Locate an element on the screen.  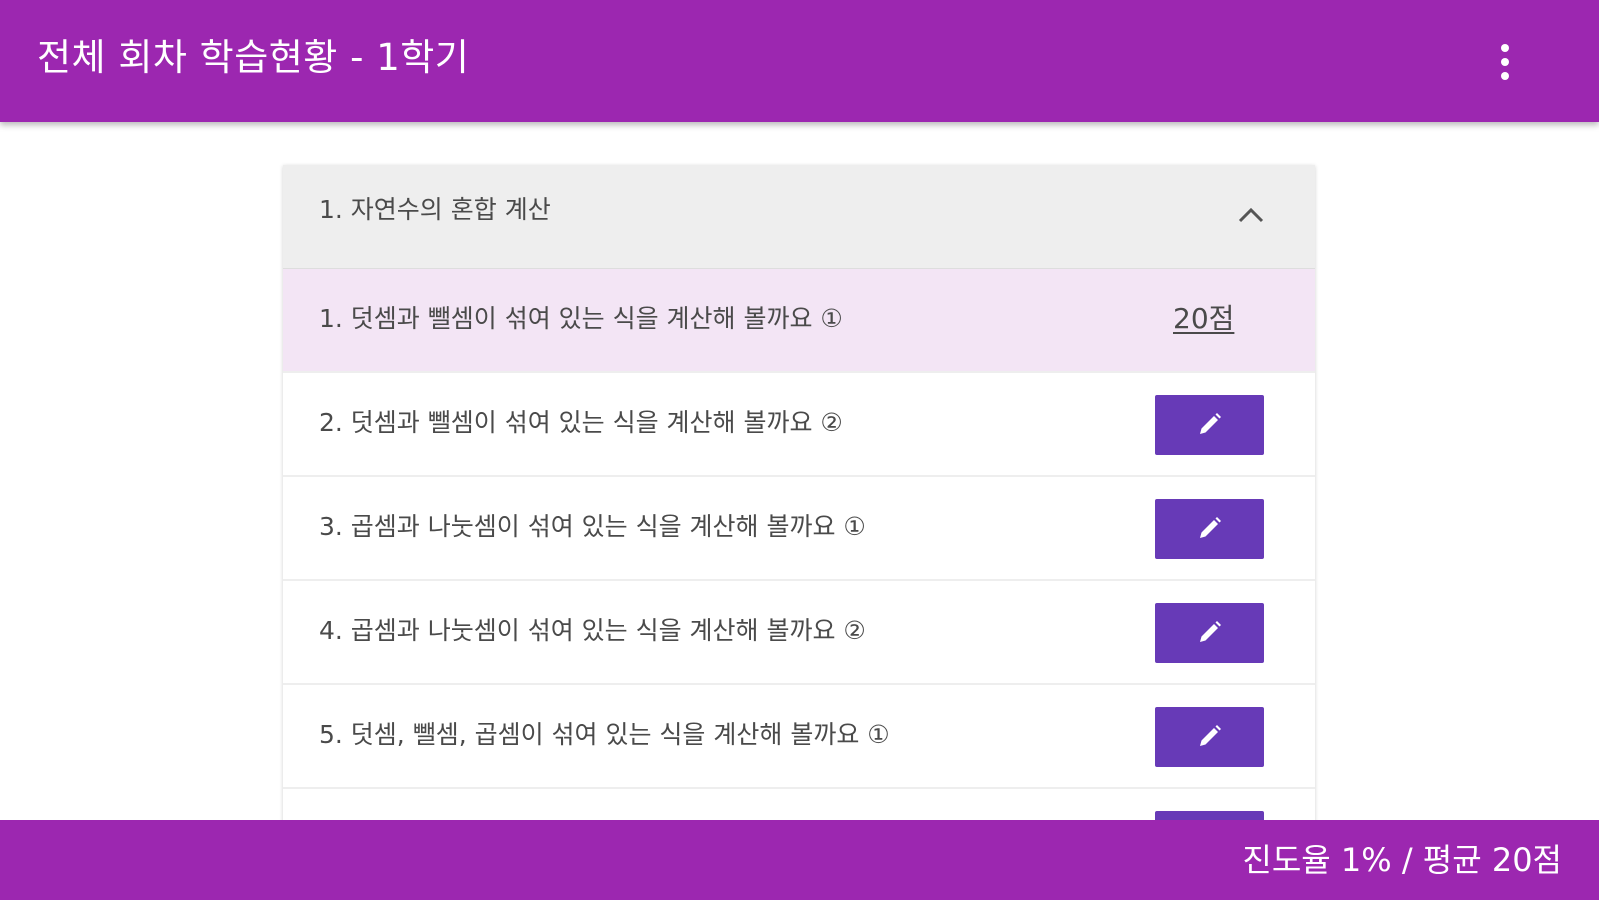
page-title: 전체 회차 학습현황 - 1학기 is located at coordinates (253, 57).